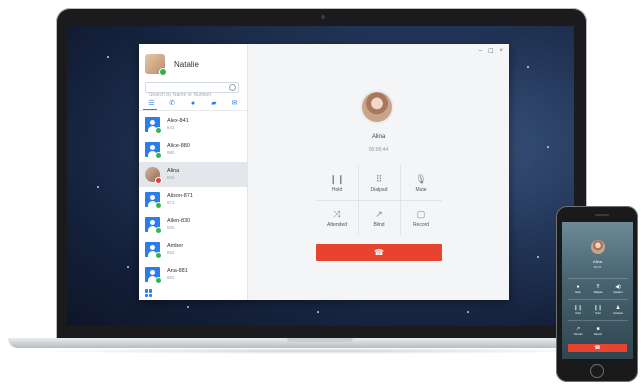 The width and height of the screenshot is (641, 385). I want to click on avatar, so click(156, 65).